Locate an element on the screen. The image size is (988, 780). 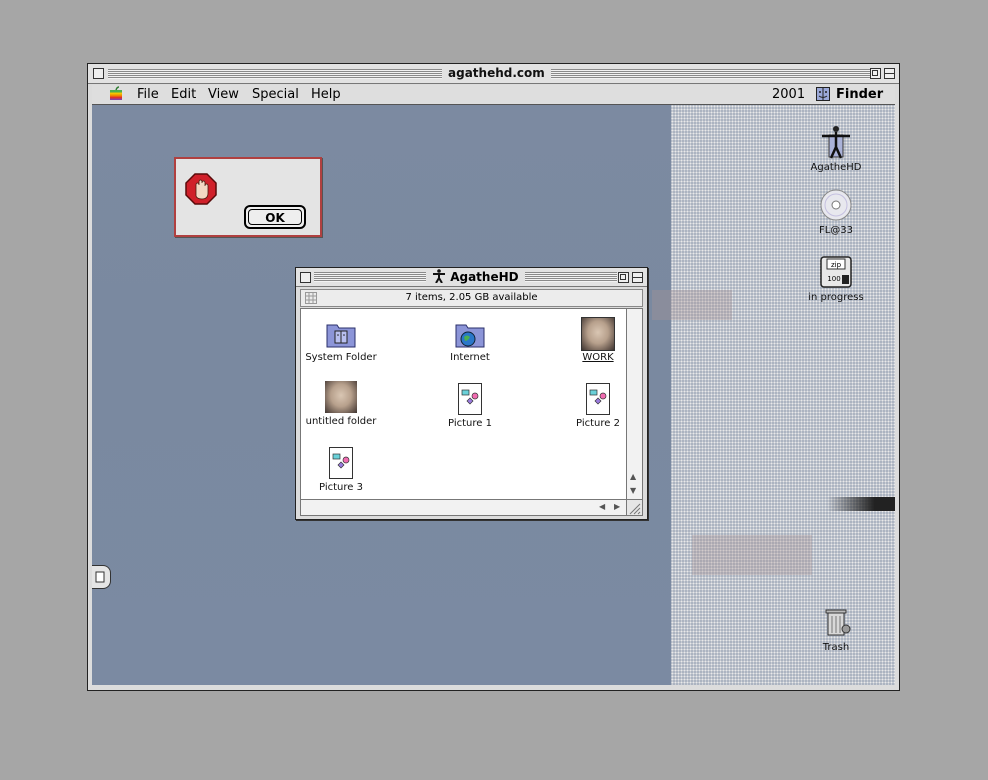
alert-dialog: OK is located at coordinates (248, 197).